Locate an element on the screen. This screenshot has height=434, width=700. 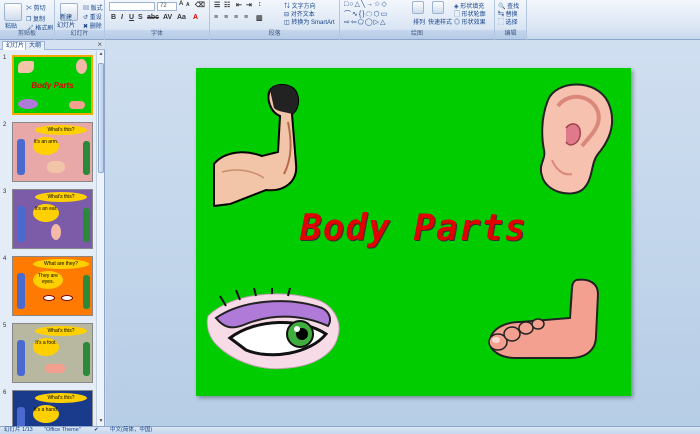
font-group: 72 A A ⌫ B I U S abc AV Aa A 字体 is located at coordinates (157, 20).